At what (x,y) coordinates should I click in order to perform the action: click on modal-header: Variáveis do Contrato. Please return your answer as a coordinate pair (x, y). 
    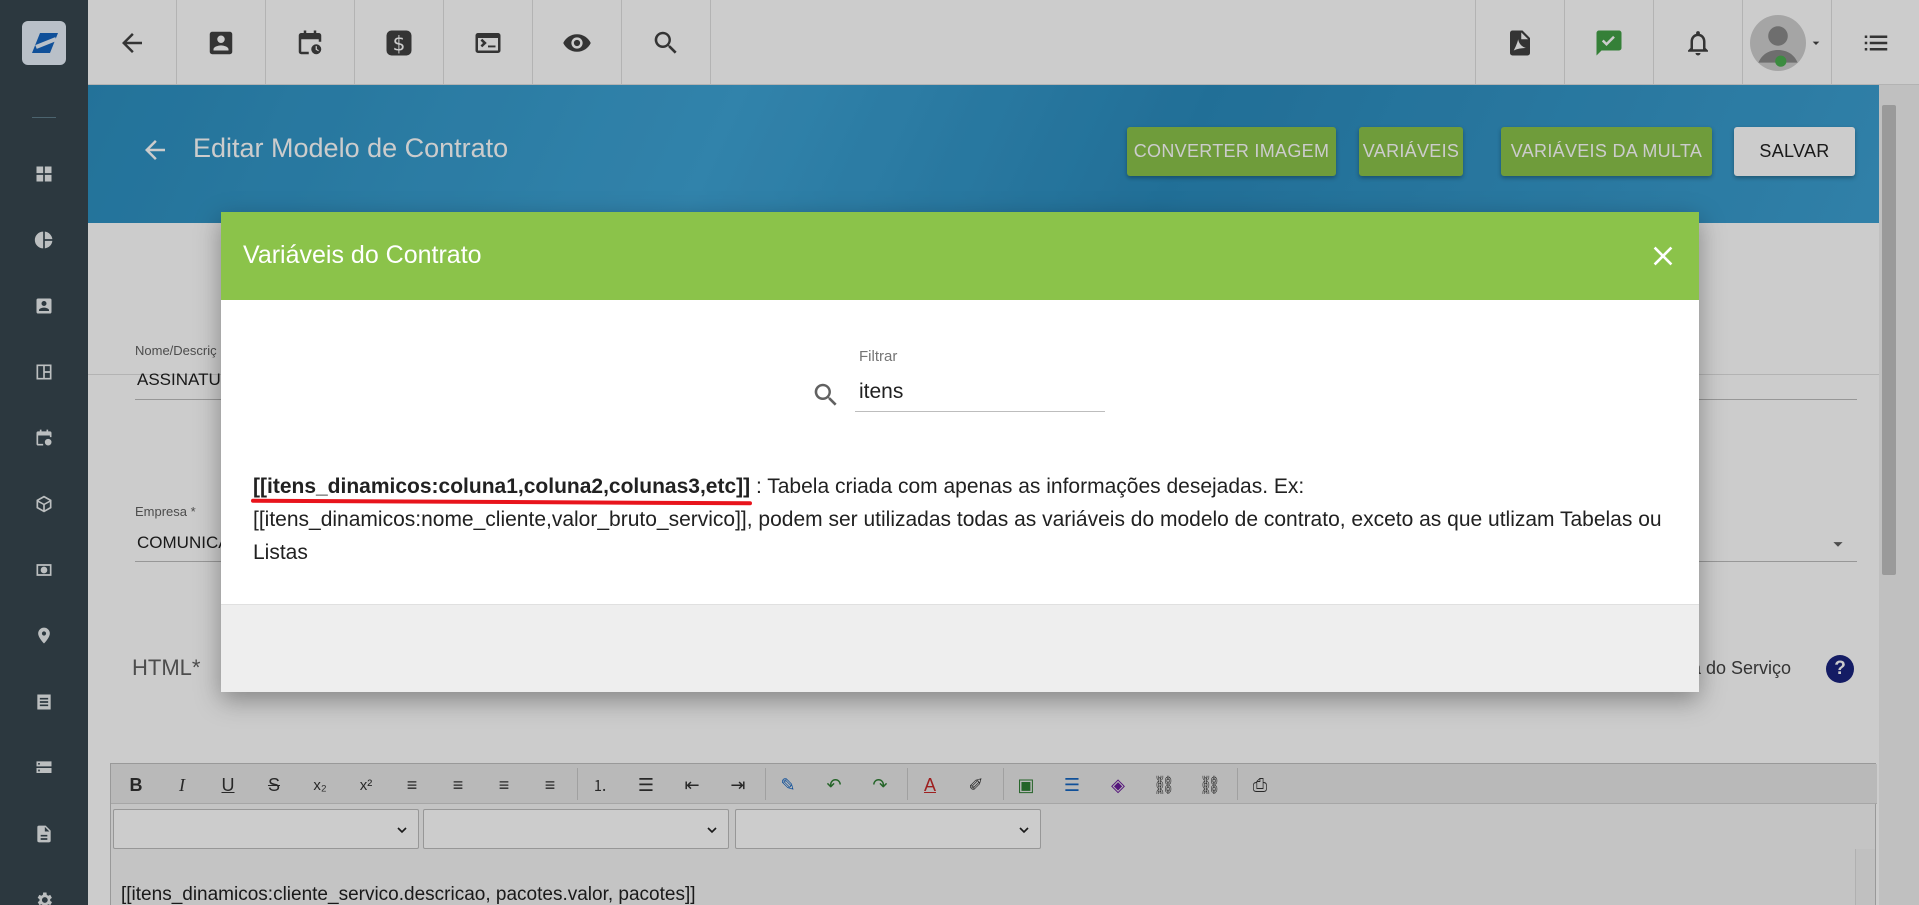
    Looking at the image, I should click on (960, 256).